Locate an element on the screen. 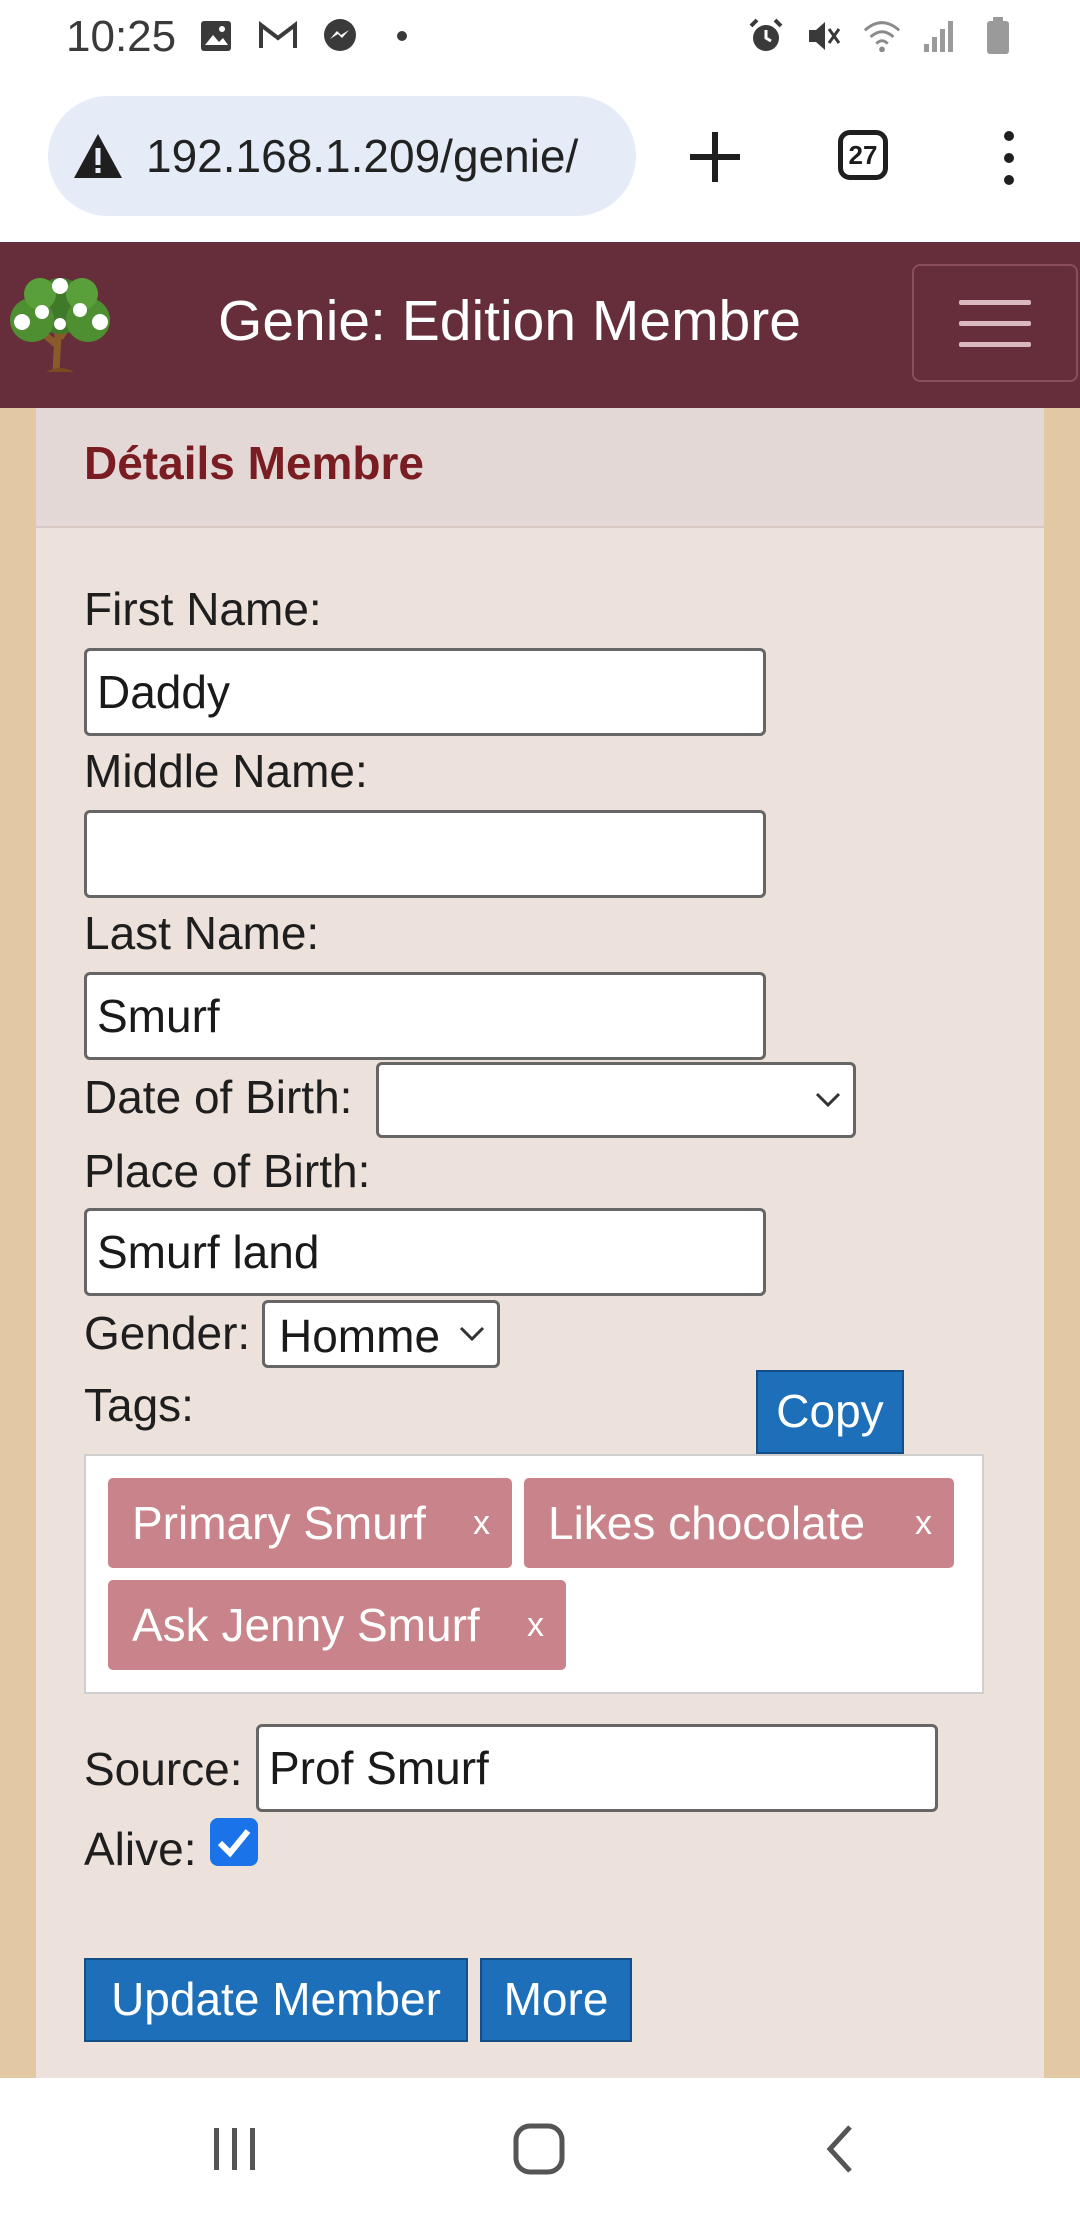  last-name-label: Last Name: is located at coordinates (202, 933).